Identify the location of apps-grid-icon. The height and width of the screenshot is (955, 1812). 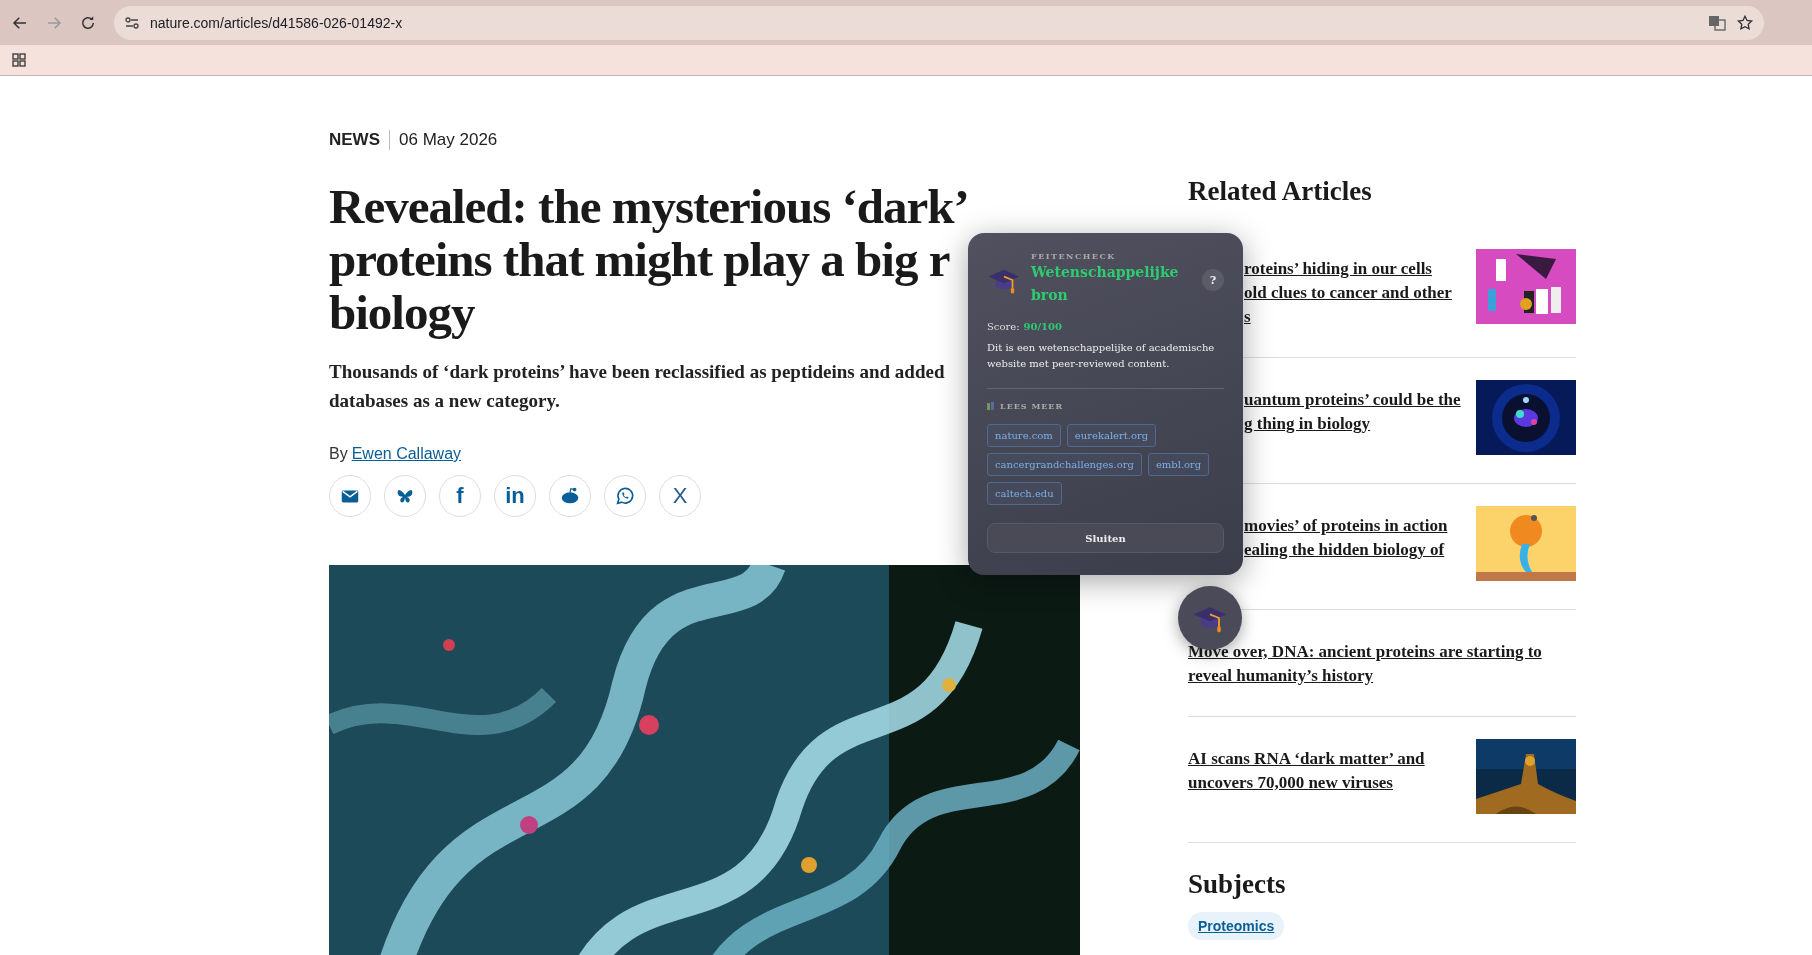
(19, 60).